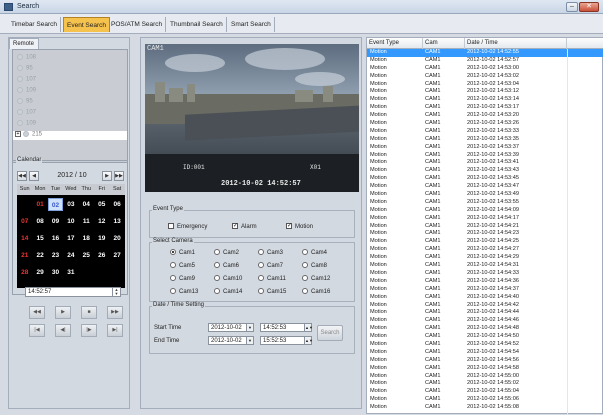  I want to click on calendar-day: 08, so click(39, 221).